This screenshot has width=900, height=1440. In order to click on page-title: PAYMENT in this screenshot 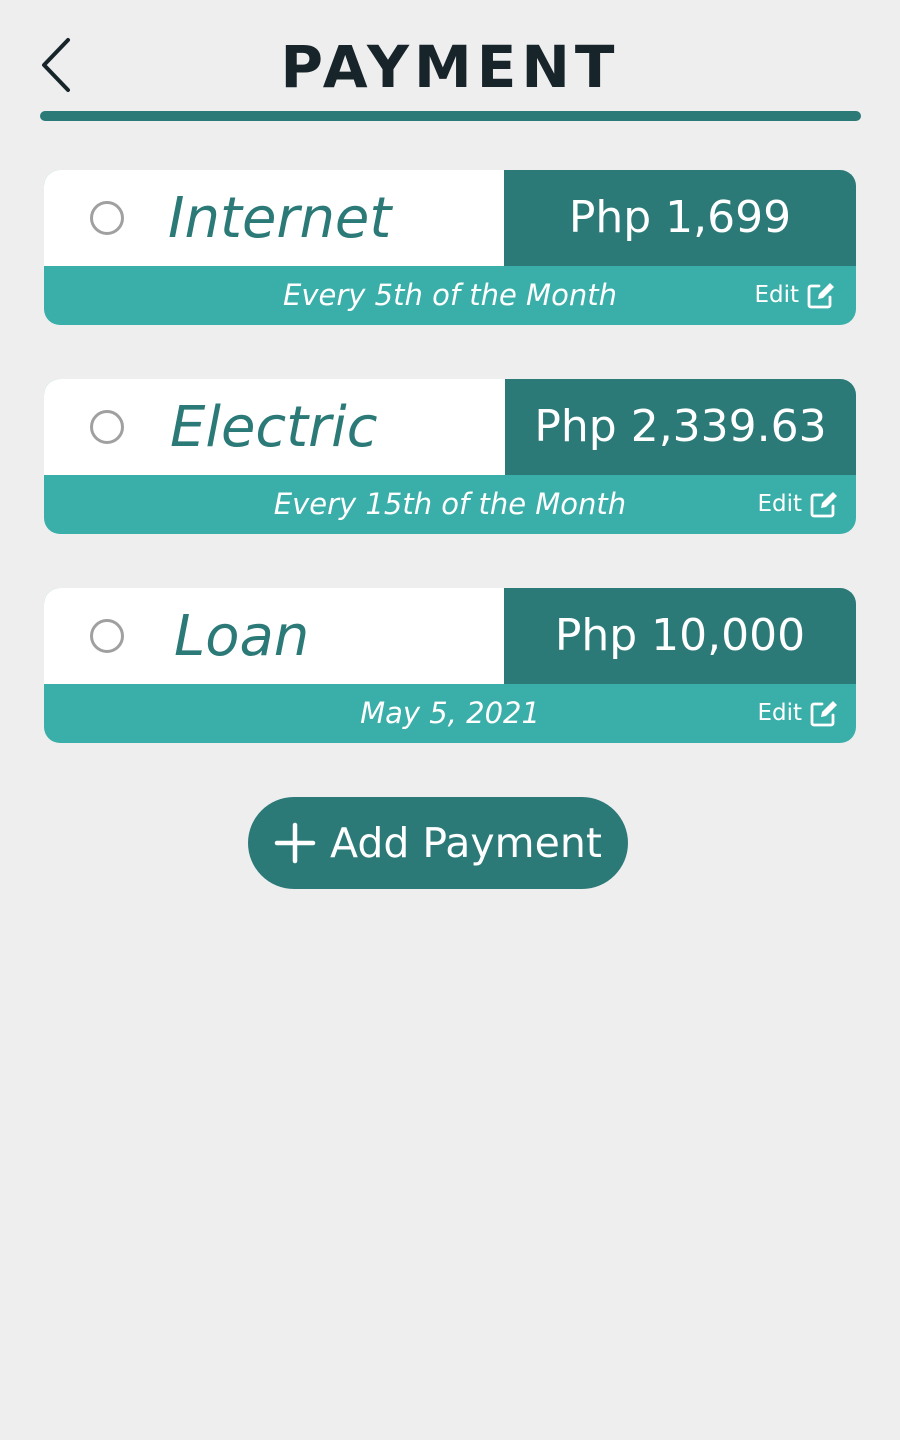, I will do `click(450, 67)`.